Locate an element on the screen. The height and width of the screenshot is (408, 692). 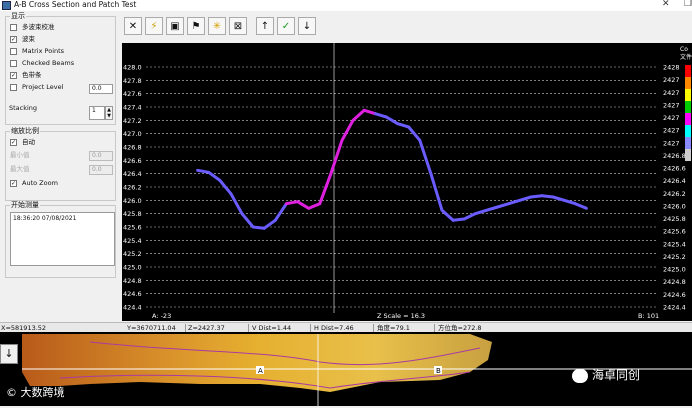
right-tick-label: 2426.6 is located at coordinates (674, 169).